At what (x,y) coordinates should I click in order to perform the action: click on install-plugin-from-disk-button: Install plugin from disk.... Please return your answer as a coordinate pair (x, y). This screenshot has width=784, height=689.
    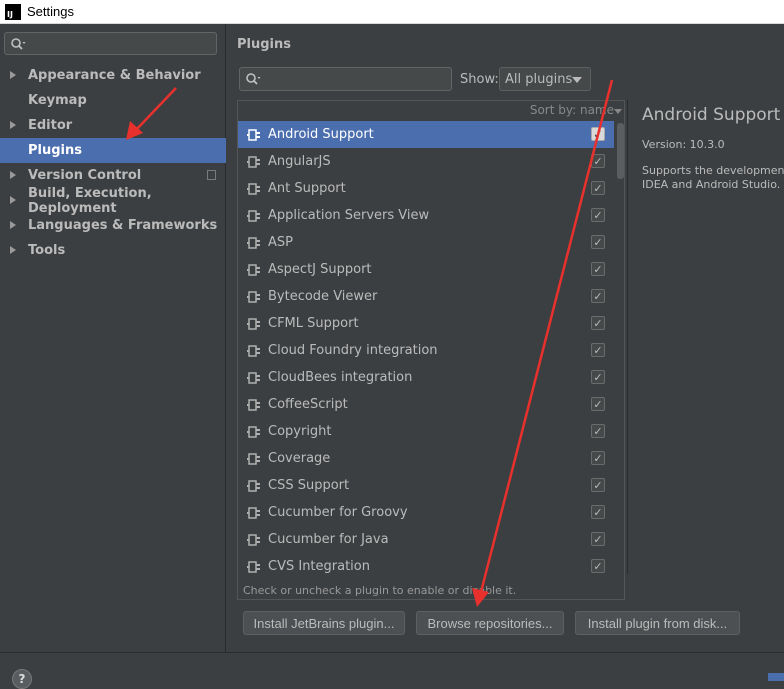
    Looking at the image, I should click on (657, 623).